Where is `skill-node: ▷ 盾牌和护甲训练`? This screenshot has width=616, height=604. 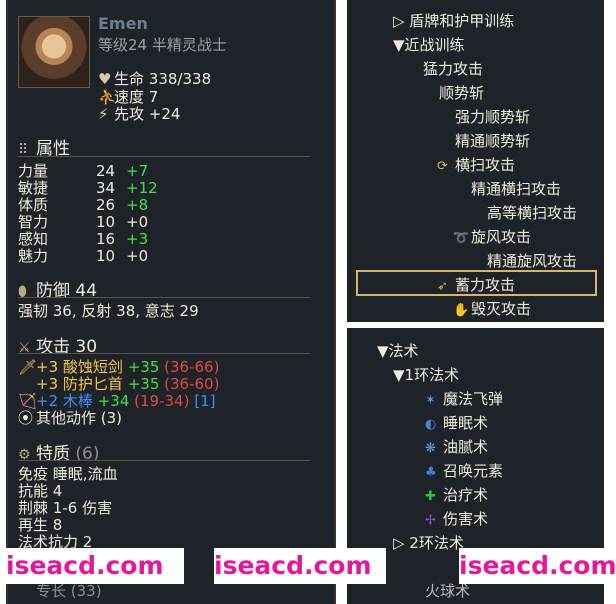 skill-node: ▷ 盾牌和护甲训练 is located at coordinates (453, 20).